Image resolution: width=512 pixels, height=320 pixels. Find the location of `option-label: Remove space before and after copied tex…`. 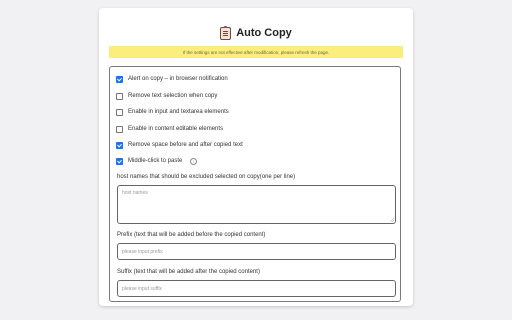

option-label: Remove space before and after copied tex… is located at coordinates (185, 145).